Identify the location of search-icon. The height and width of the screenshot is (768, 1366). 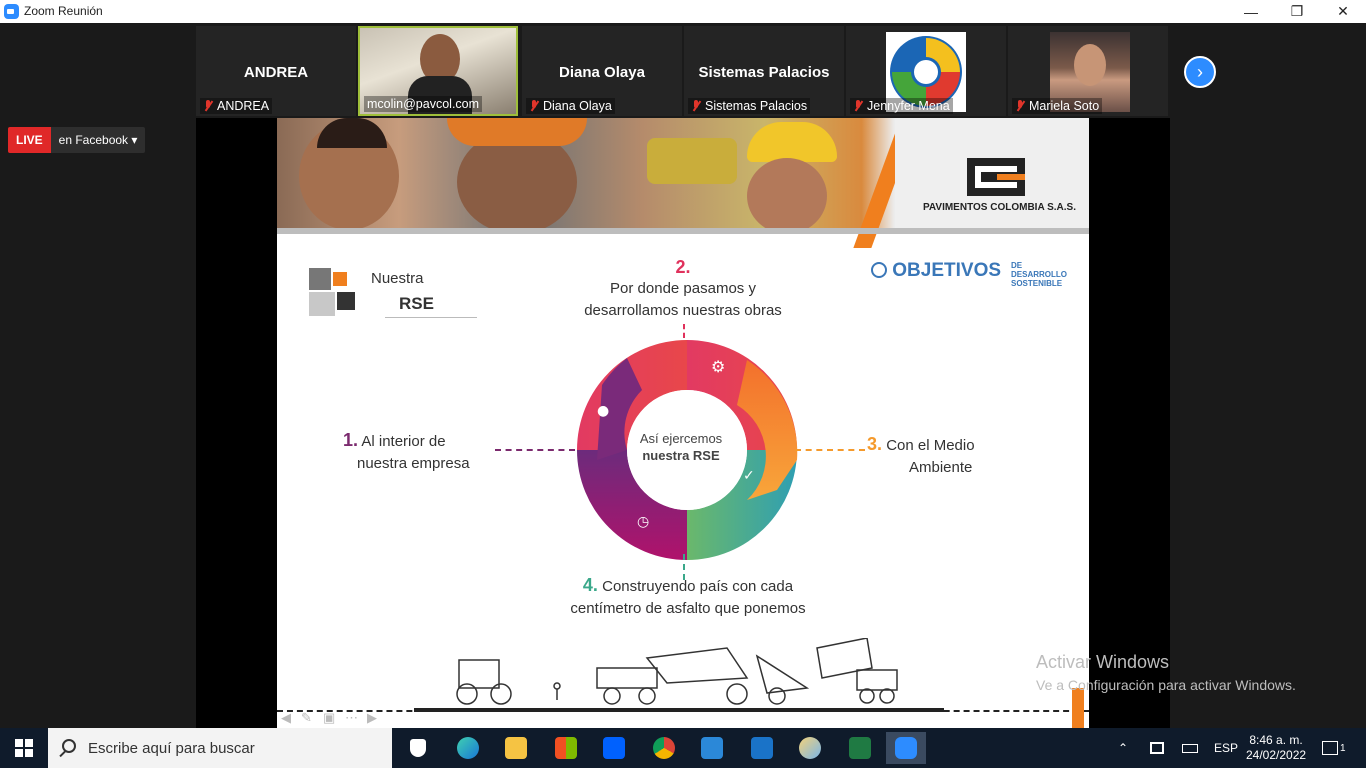
(69, 746).